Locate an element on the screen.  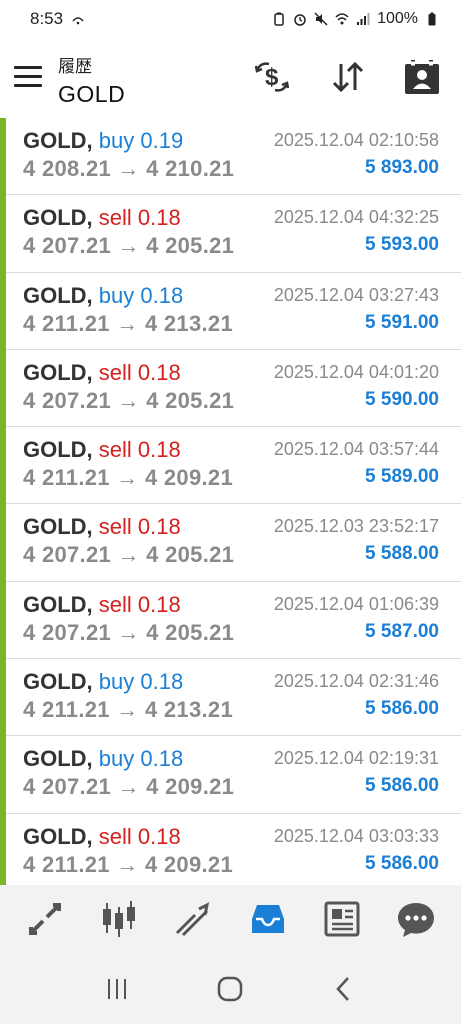
signal-icon is located at coordinates (363, 19).